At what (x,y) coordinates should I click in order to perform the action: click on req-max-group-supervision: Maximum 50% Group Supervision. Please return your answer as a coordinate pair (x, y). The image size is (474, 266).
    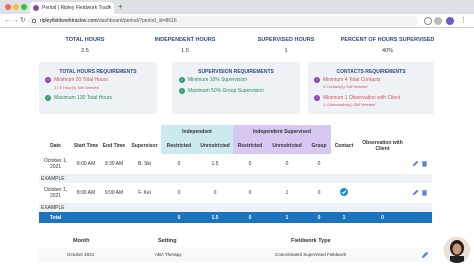
    Looking at the image, I should click on (226, 91).